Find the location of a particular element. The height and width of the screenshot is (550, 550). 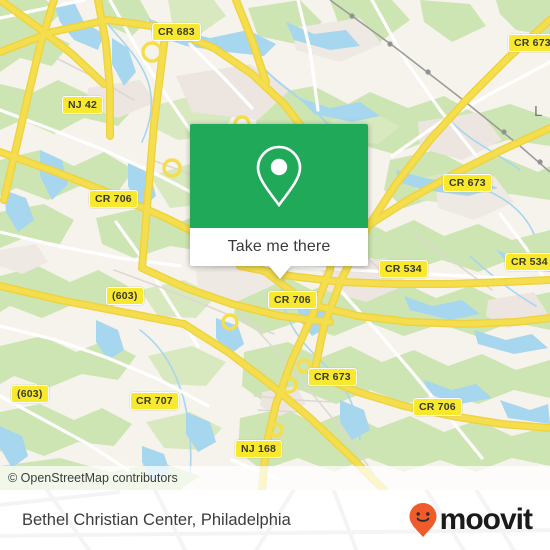

place-label: L is located at coordinates (538, 111).